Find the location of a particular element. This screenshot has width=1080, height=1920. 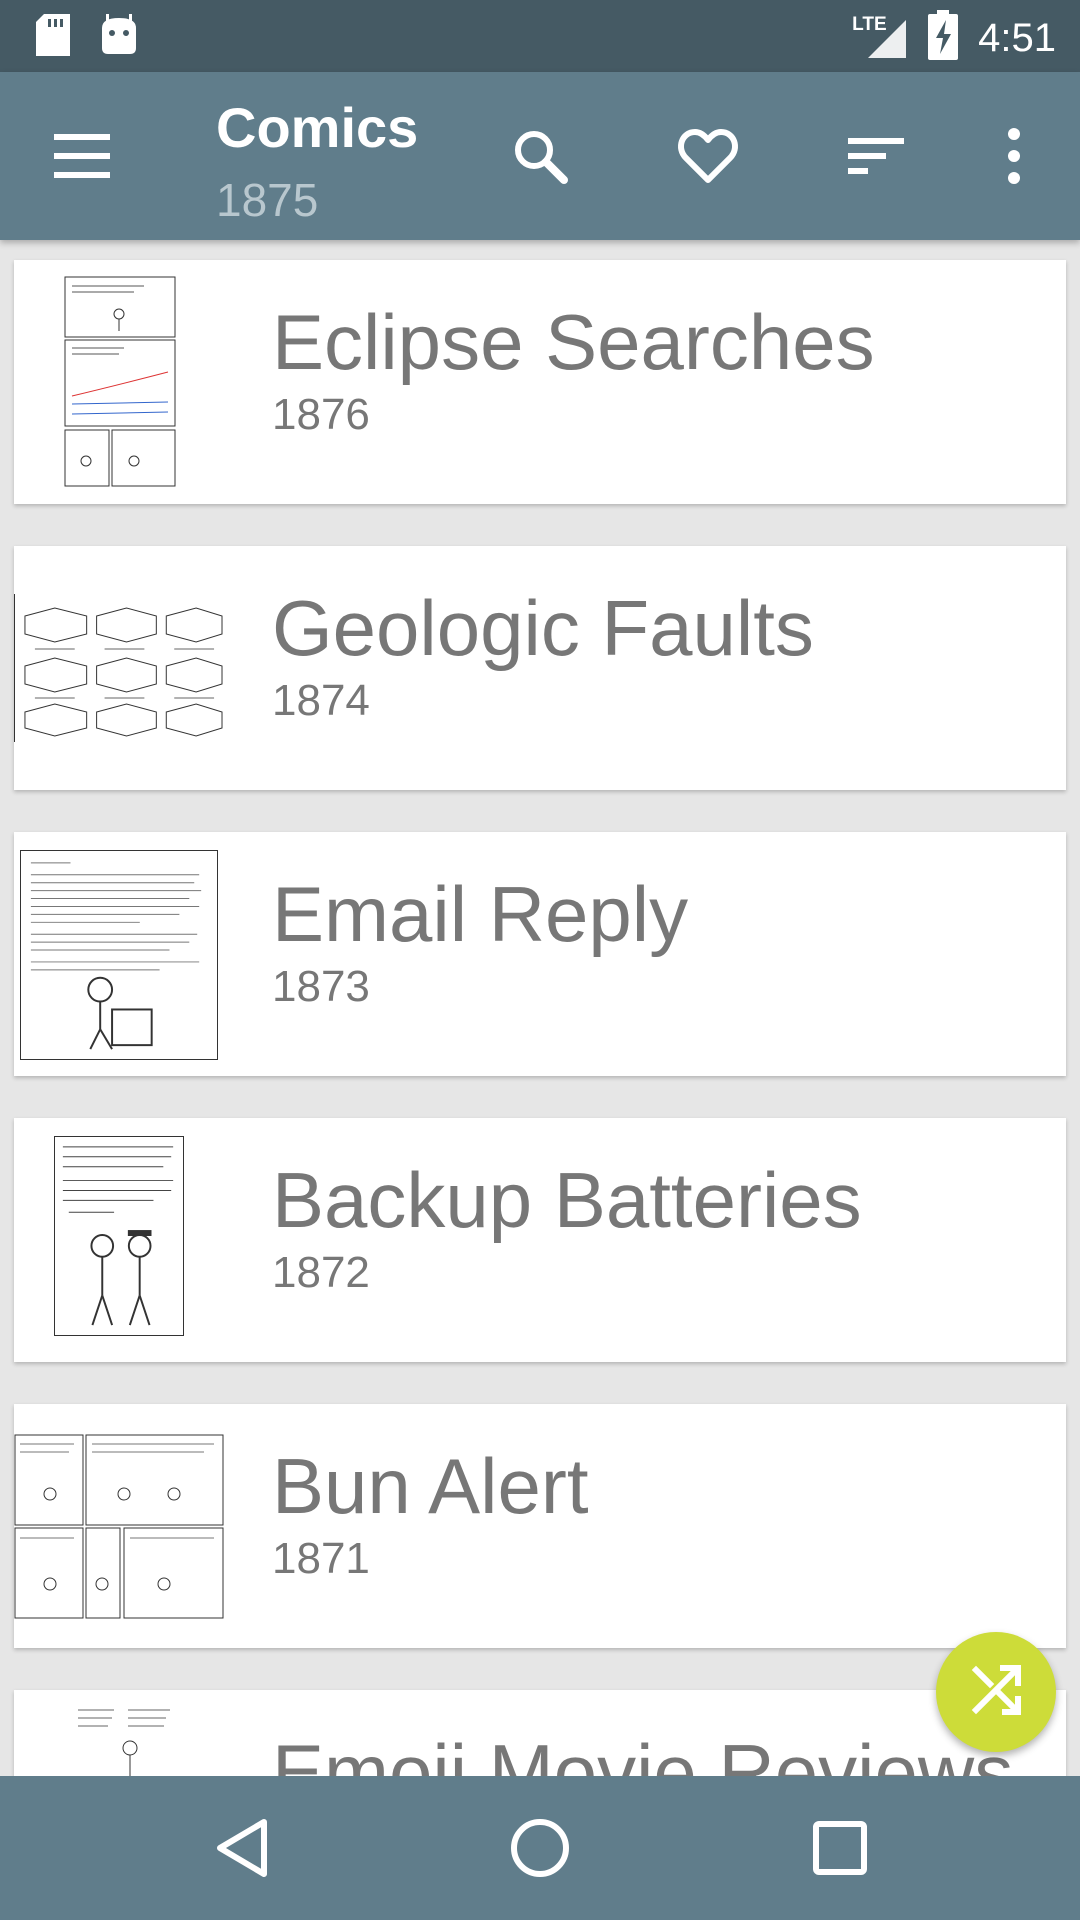

comic-title: Backup Batteries is located at coordinates (567, 1200).